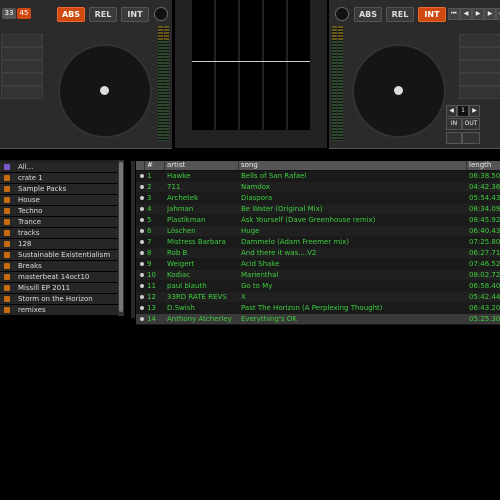  Describe the element at coordinates (177, 253) in the screenshot. I see `row-artist: Rob B` at that location.